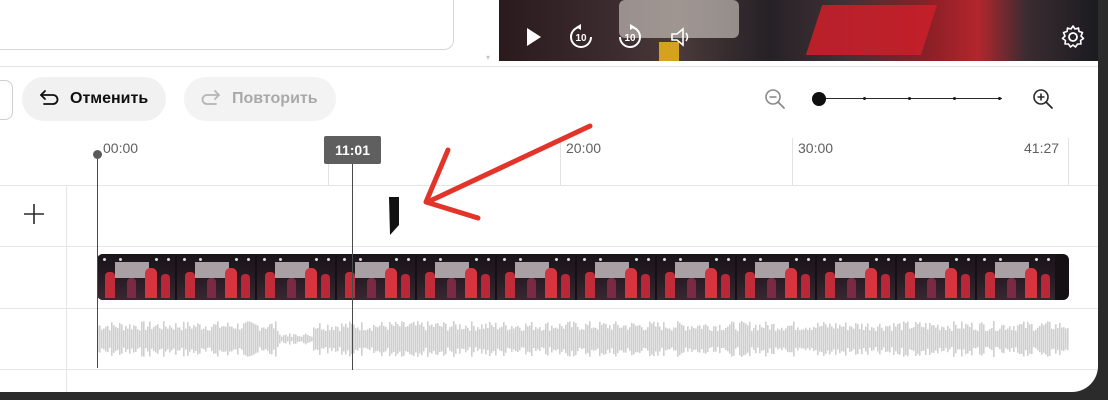  I want to click on description-textbox, so click(227, 25).